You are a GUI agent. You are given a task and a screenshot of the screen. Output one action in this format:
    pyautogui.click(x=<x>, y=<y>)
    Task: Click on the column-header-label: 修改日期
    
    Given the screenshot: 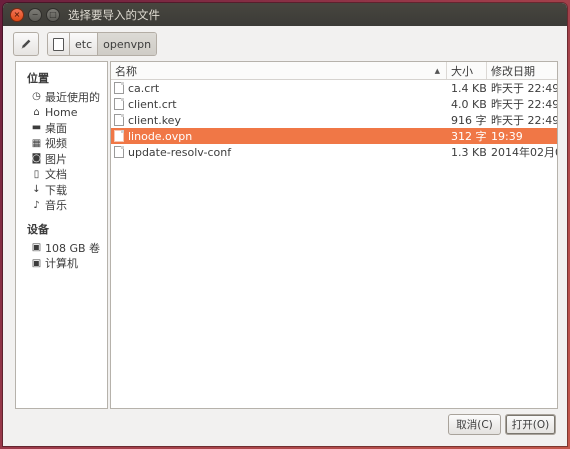 What is the action you would take?
    pyautogui.click(x=513, y=71)
    